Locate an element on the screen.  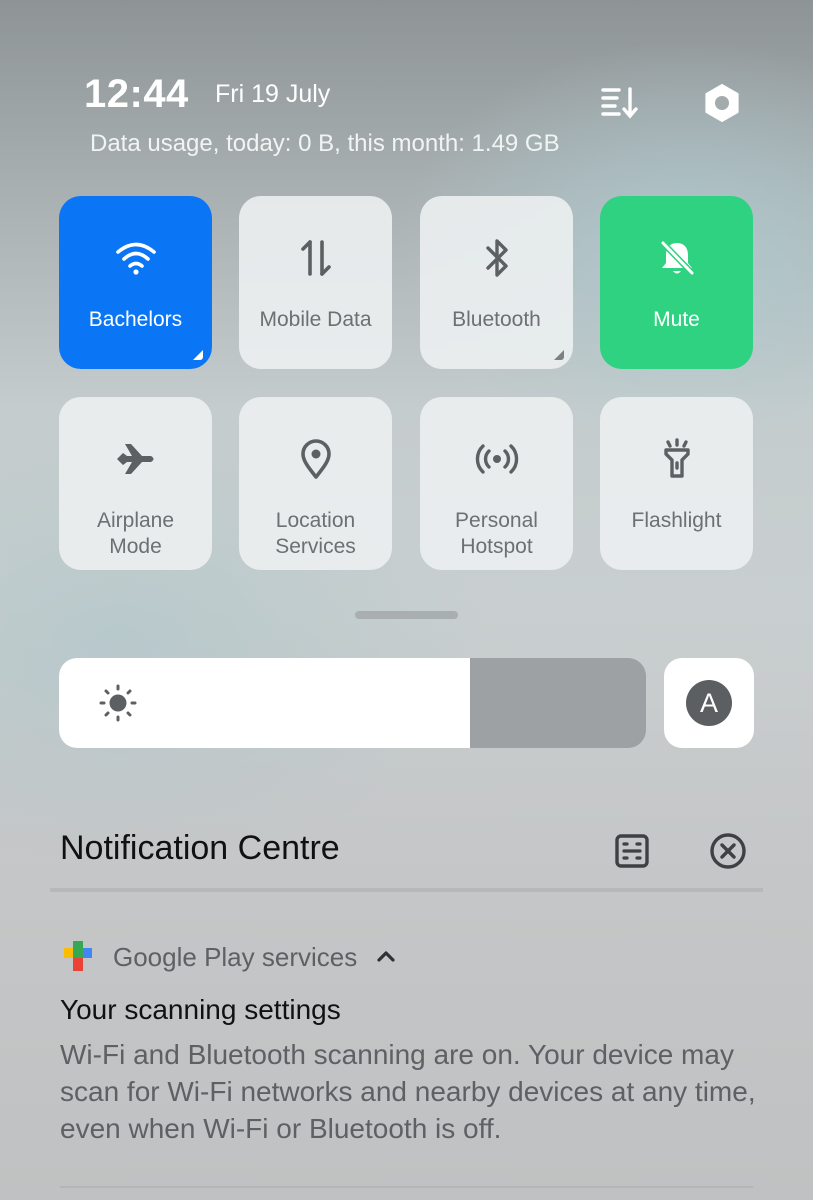
notification-centre-divider is located at coordinates (406, 890).